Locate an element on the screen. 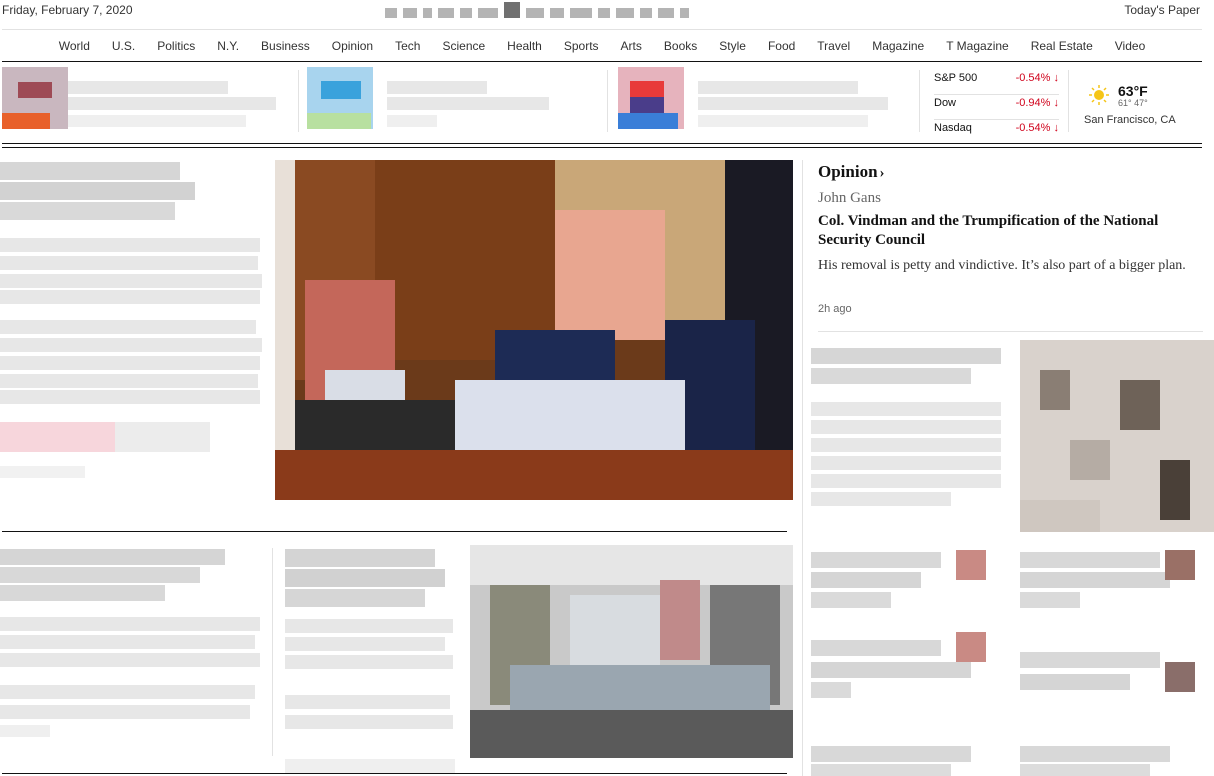  market-name: S&P 500 is located at coordinates (956, 78).